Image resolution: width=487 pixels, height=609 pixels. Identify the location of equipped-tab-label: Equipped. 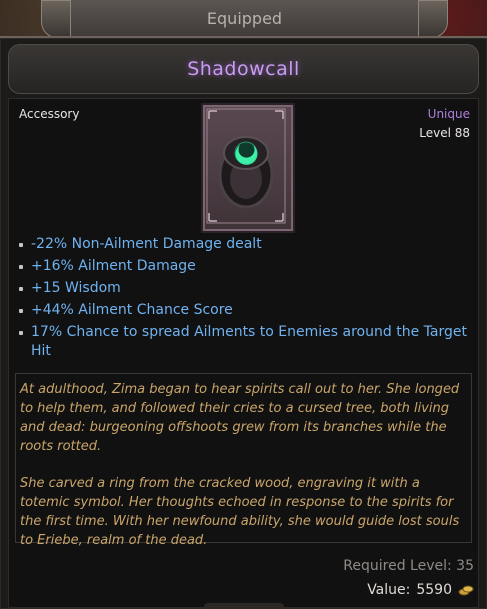
(244, 18).